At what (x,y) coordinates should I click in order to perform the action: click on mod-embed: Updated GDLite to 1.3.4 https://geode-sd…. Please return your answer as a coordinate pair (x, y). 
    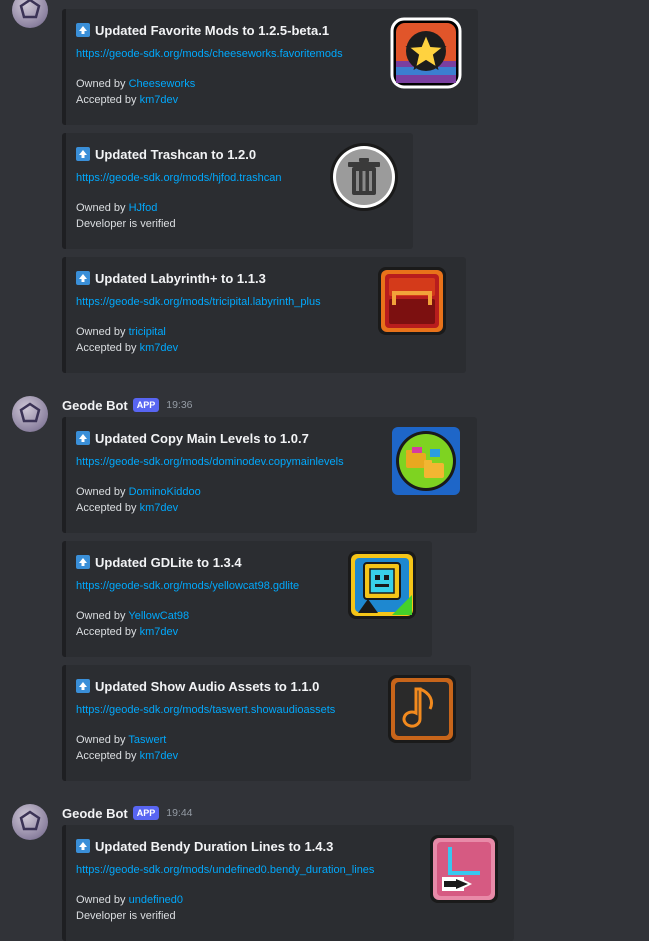
    Looking at the image, I should click on (247, 599).